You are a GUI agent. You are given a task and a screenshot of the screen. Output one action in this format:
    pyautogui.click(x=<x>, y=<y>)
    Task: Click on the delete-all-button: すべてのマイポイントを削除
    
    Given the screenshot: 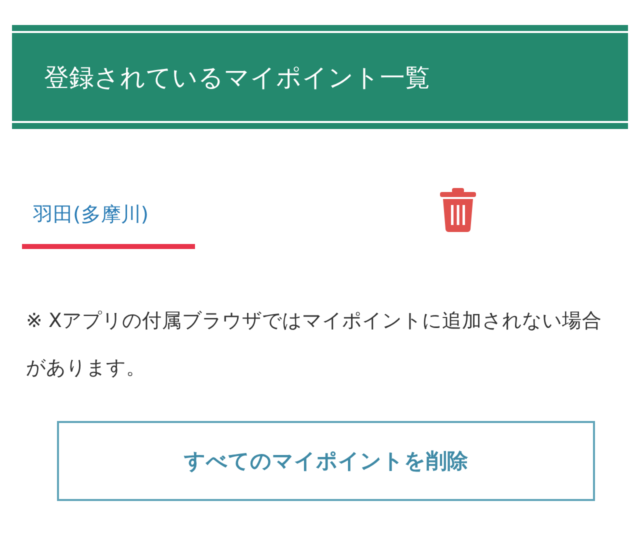 What is the action you would take?
    pyautogui.click(x=326, y=461)
    